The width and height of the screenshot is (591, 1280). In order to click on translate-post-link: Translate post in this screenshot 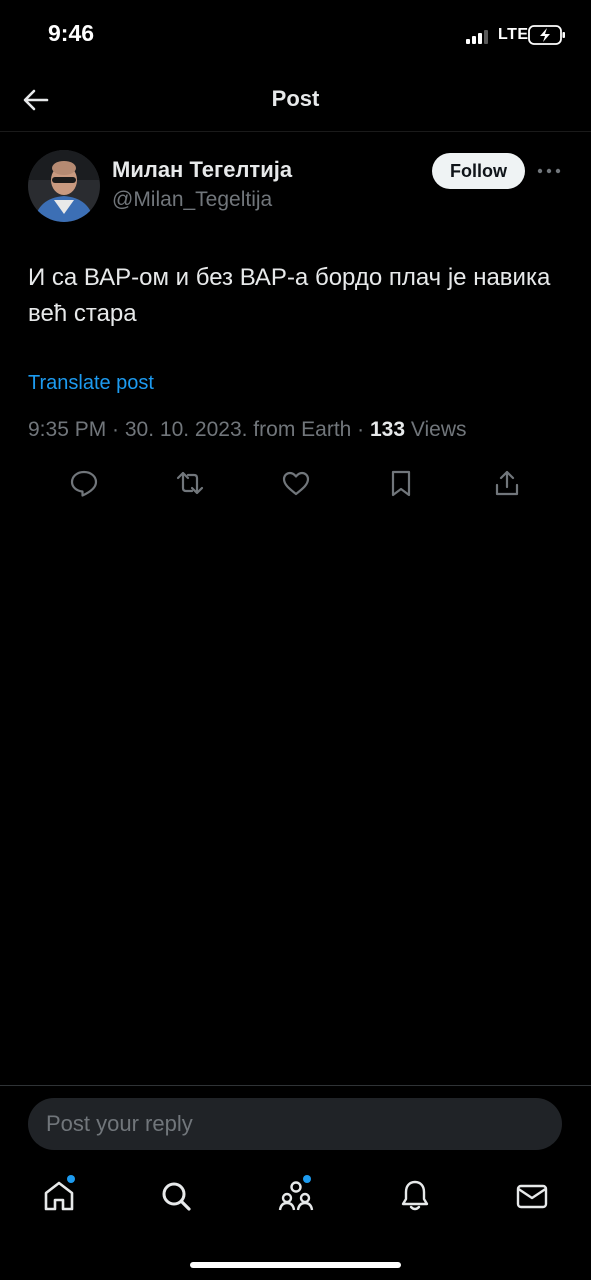, I will do `click(91, 383)`.